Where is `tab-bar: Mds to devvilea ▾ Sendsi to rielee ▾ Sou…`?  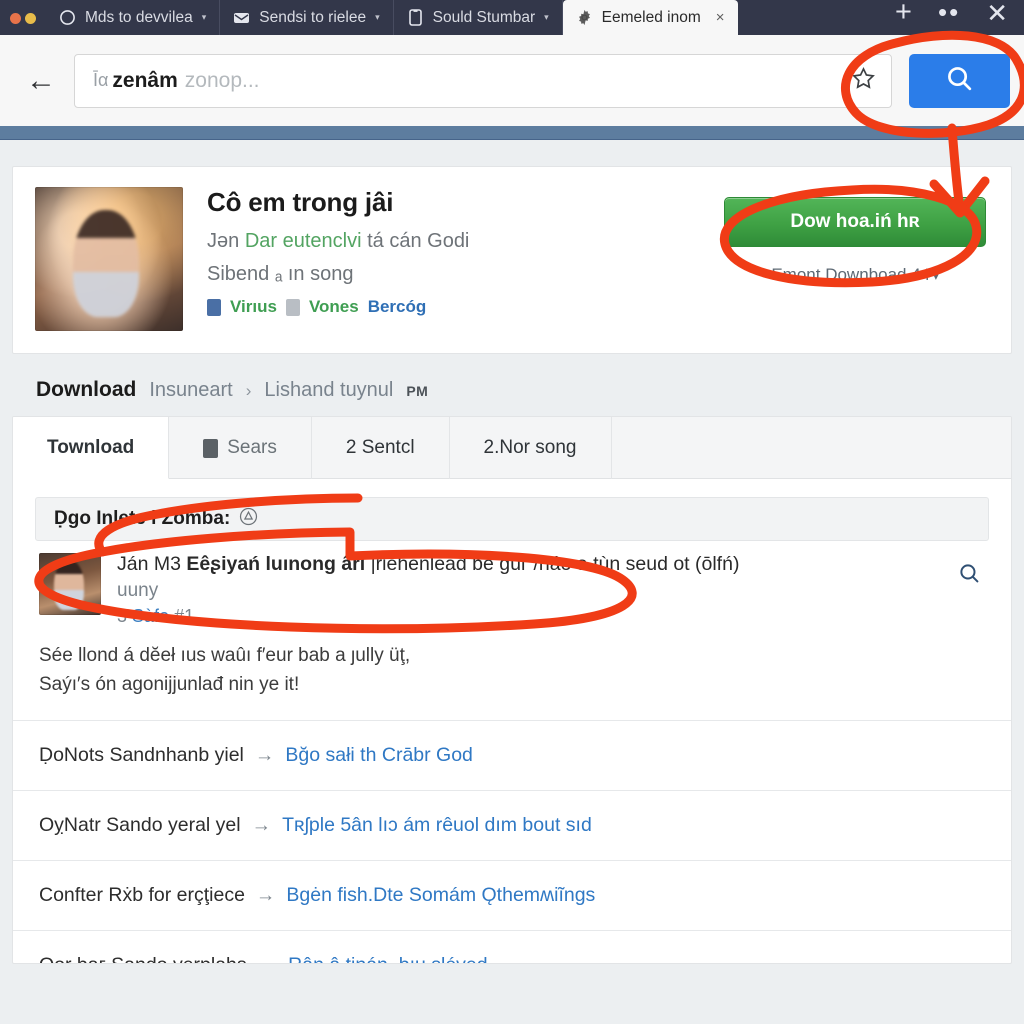 tab-bar: Mds to devvilea ▾ Sendsi to rielee ▾ Sou… is located at coordinates (512, 17).